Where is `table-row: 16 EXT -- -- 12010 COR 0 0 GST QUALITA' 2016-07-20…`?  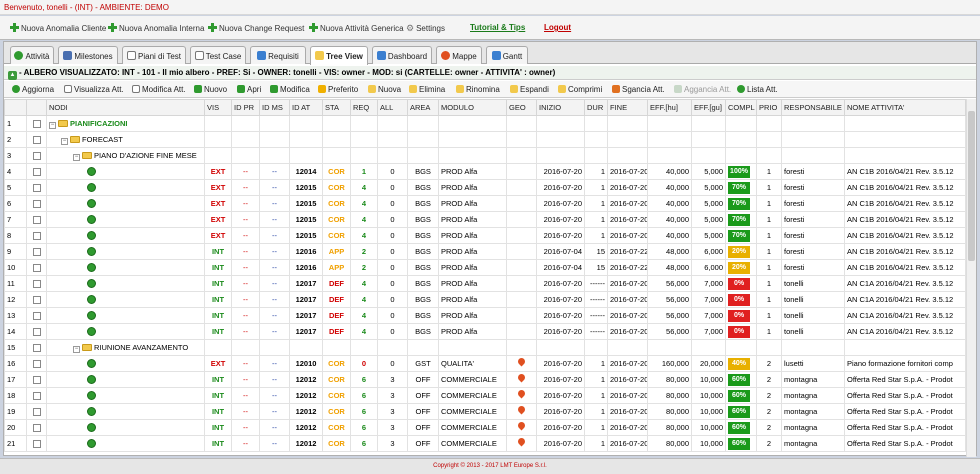 table-row: 16 EXT -- -- 12010 COR 0 0 GST QUALITA' 2016-07-20… is located at coordinates (485, 363).